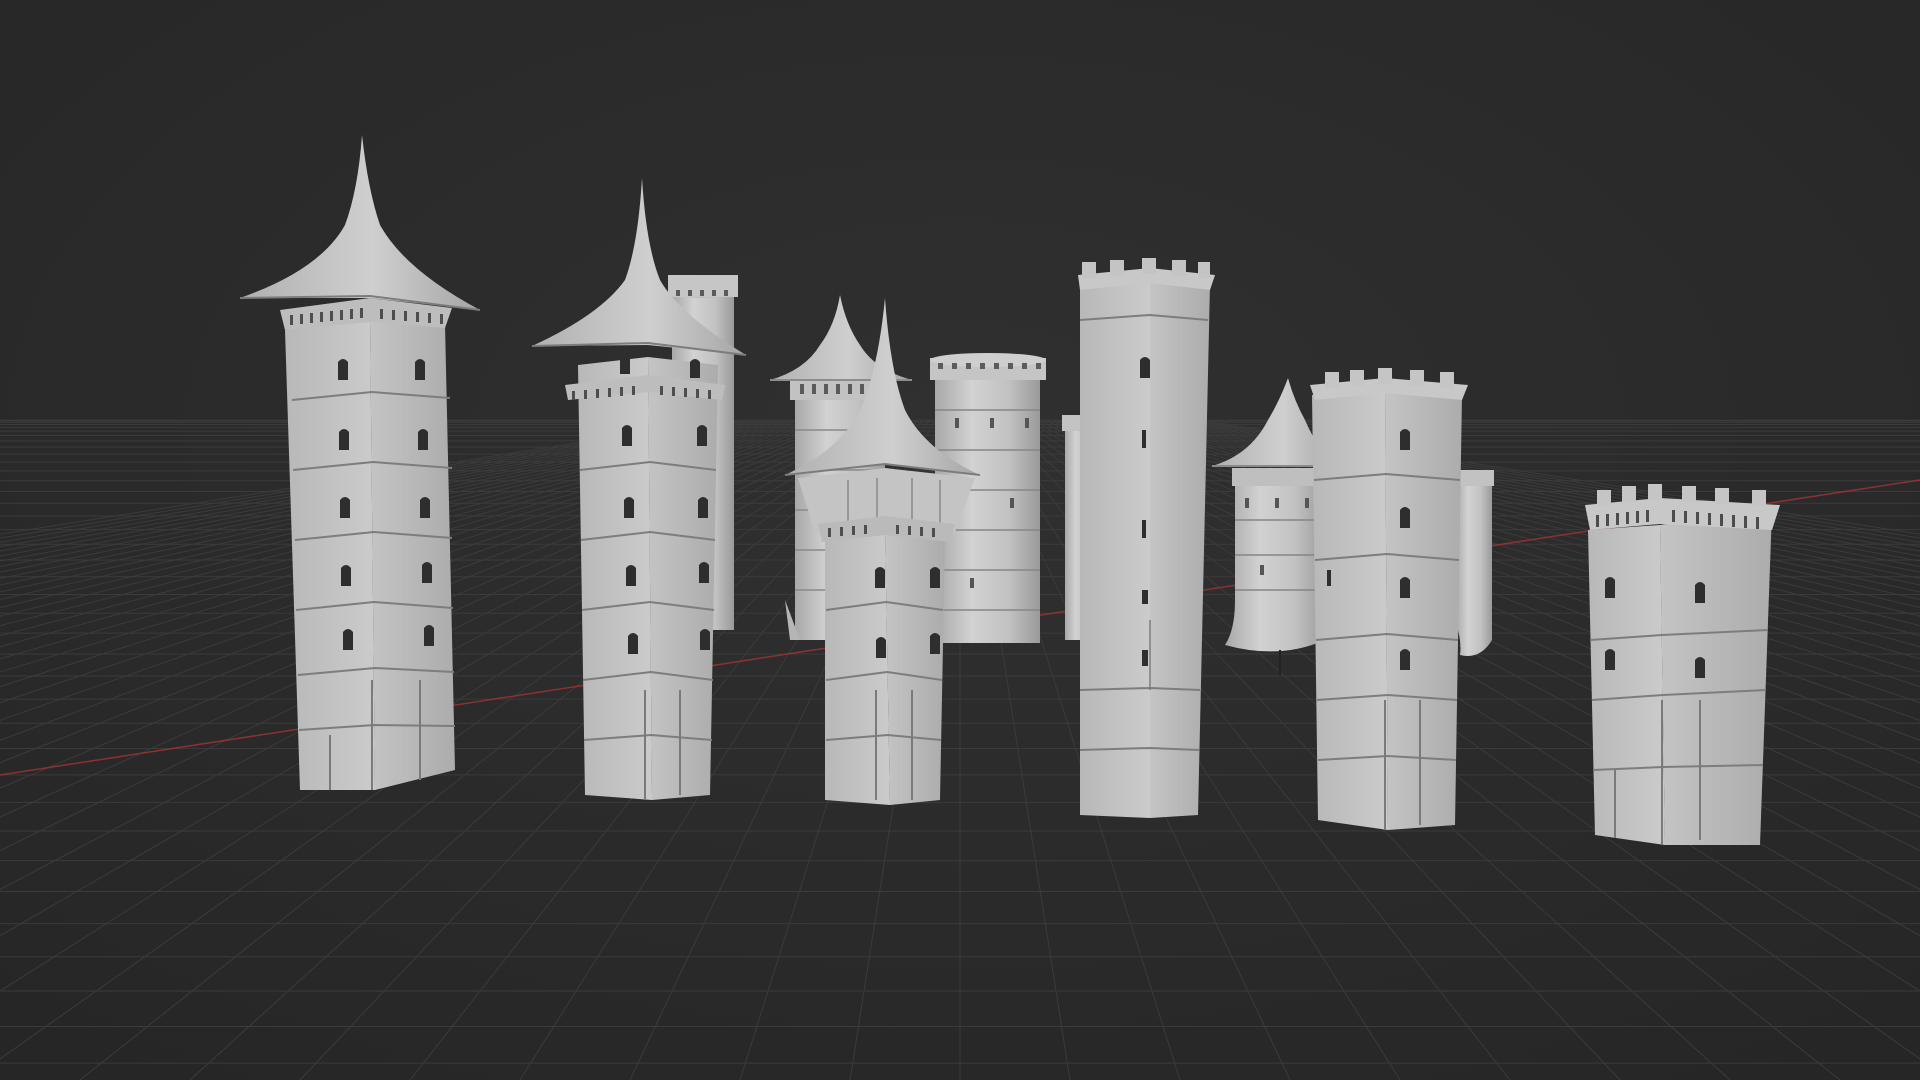 Image resolution: width=1920 pixels, height=1080 pixels. Describe the element at coordinates (1389, 599) in the screenshot. I see `tower-square-crenellated-mid-right` at that location.